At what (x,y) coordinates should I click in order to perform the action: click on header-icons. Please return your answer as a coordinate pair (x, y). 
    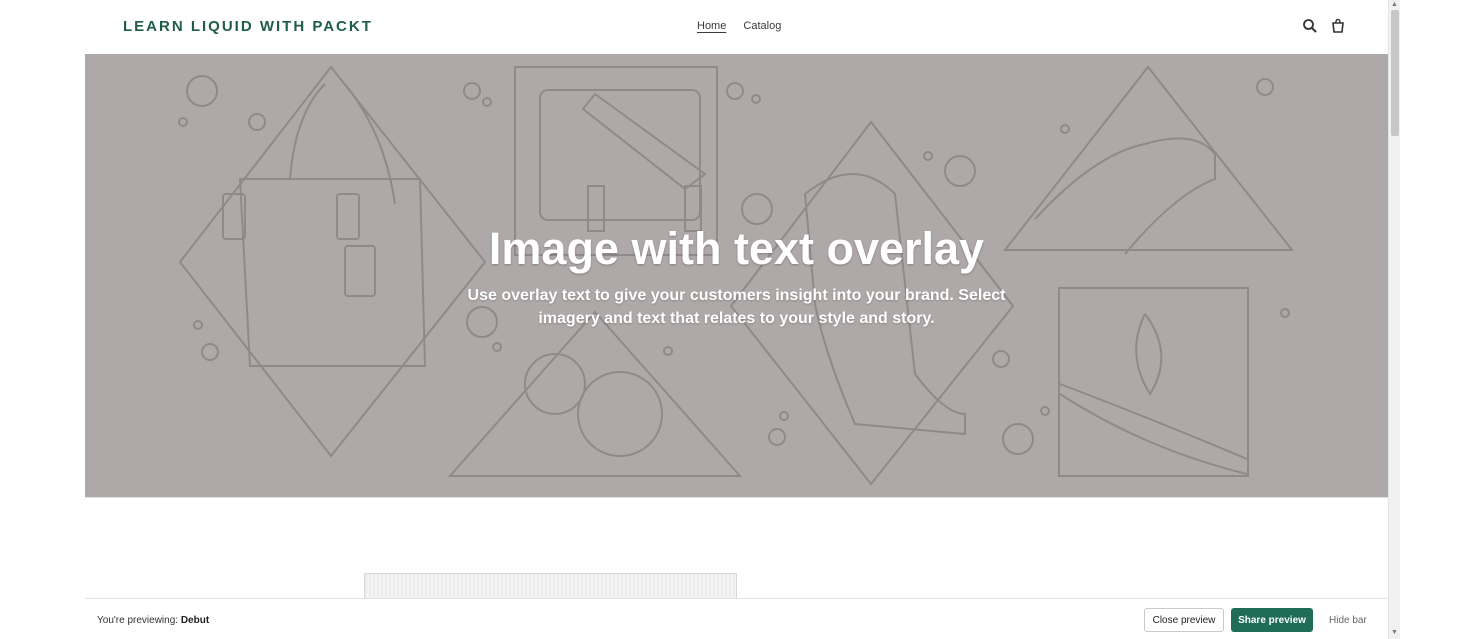
    Looking at the image, I should click on (1324, 26).